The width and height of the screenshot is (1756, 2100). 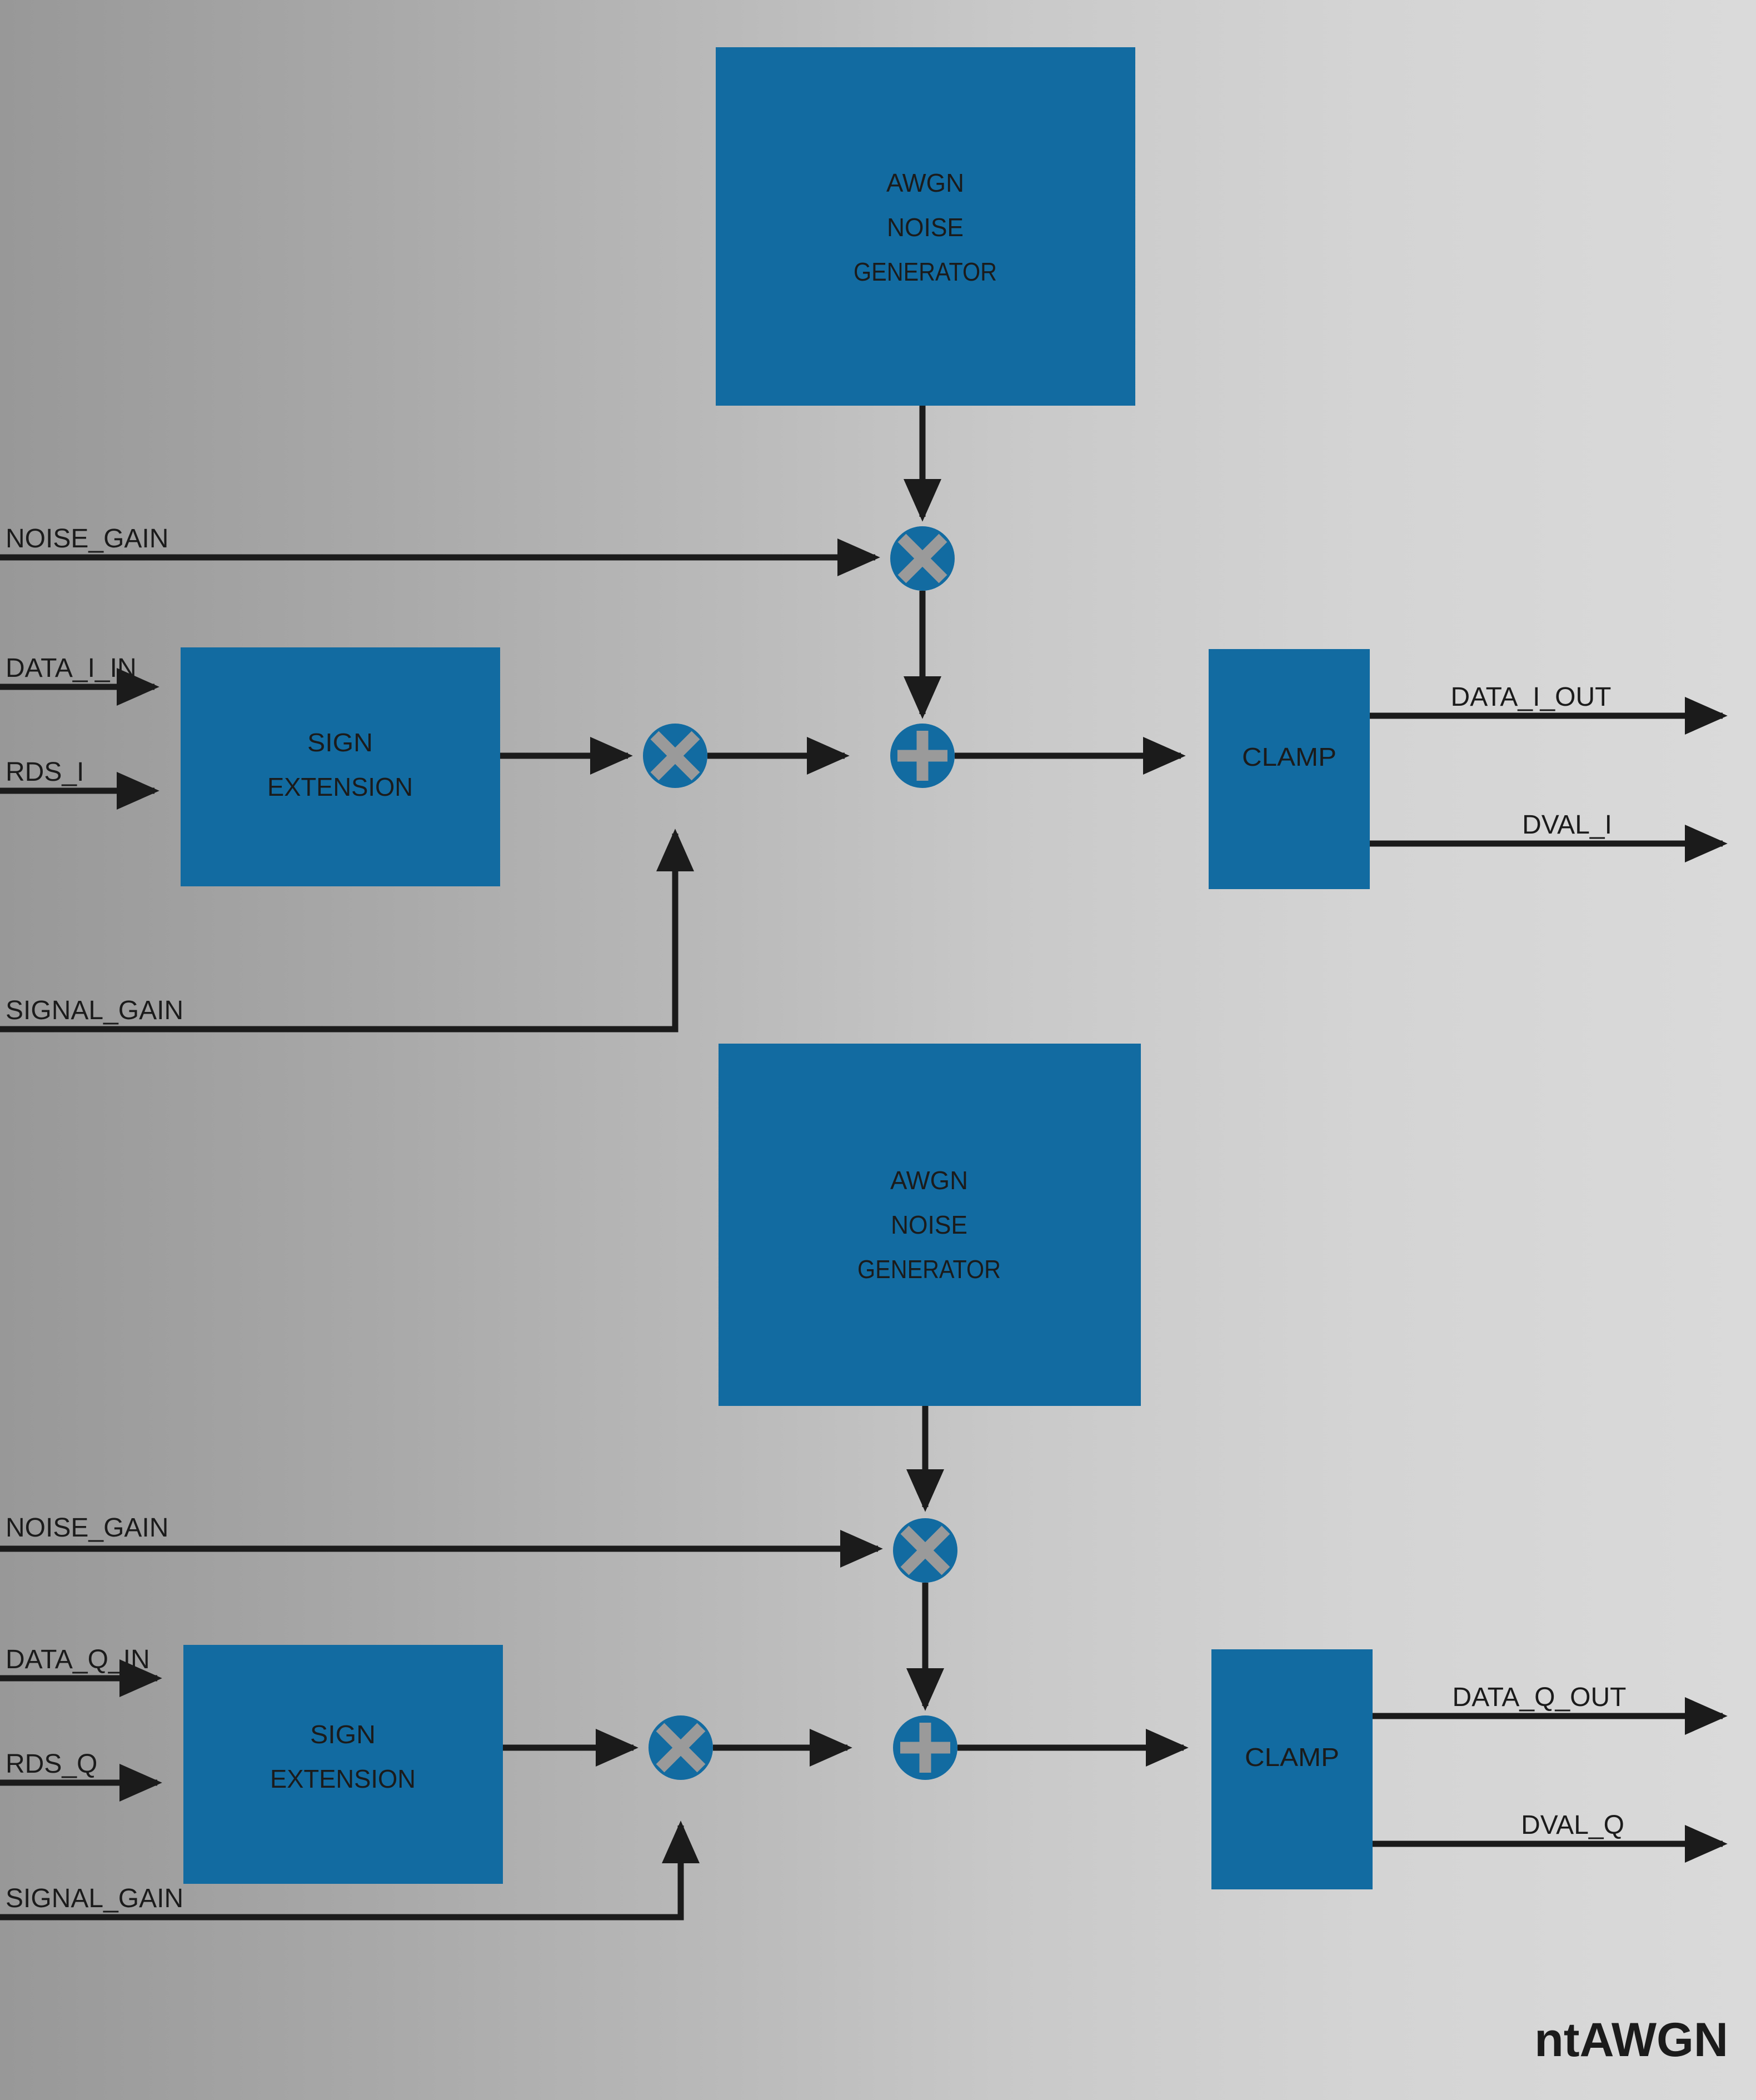 What do you see at coordinates (1572, 1825) in the screenshot?
I see `dval-q-label: DVAL_Q` at bounding box center [1572, 1825].